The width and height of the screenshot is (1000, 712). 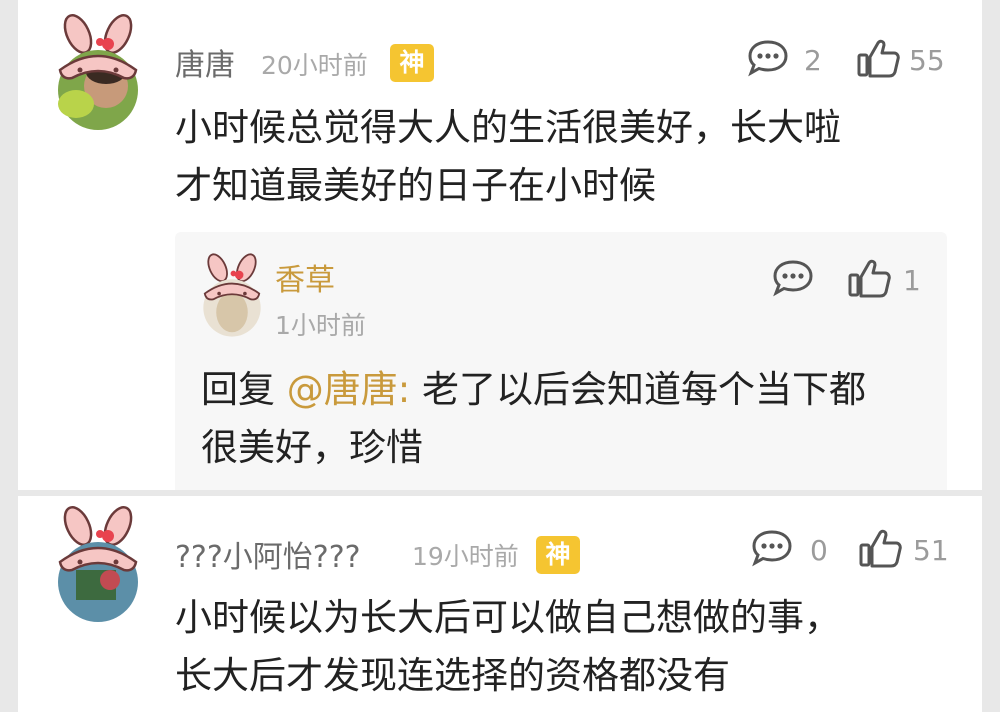 What do you see at coordinates (638, 389) in the screenshot?
I see `reply-text-content: 老了以后会知道每个当下都` at bounding box center [638, 389].